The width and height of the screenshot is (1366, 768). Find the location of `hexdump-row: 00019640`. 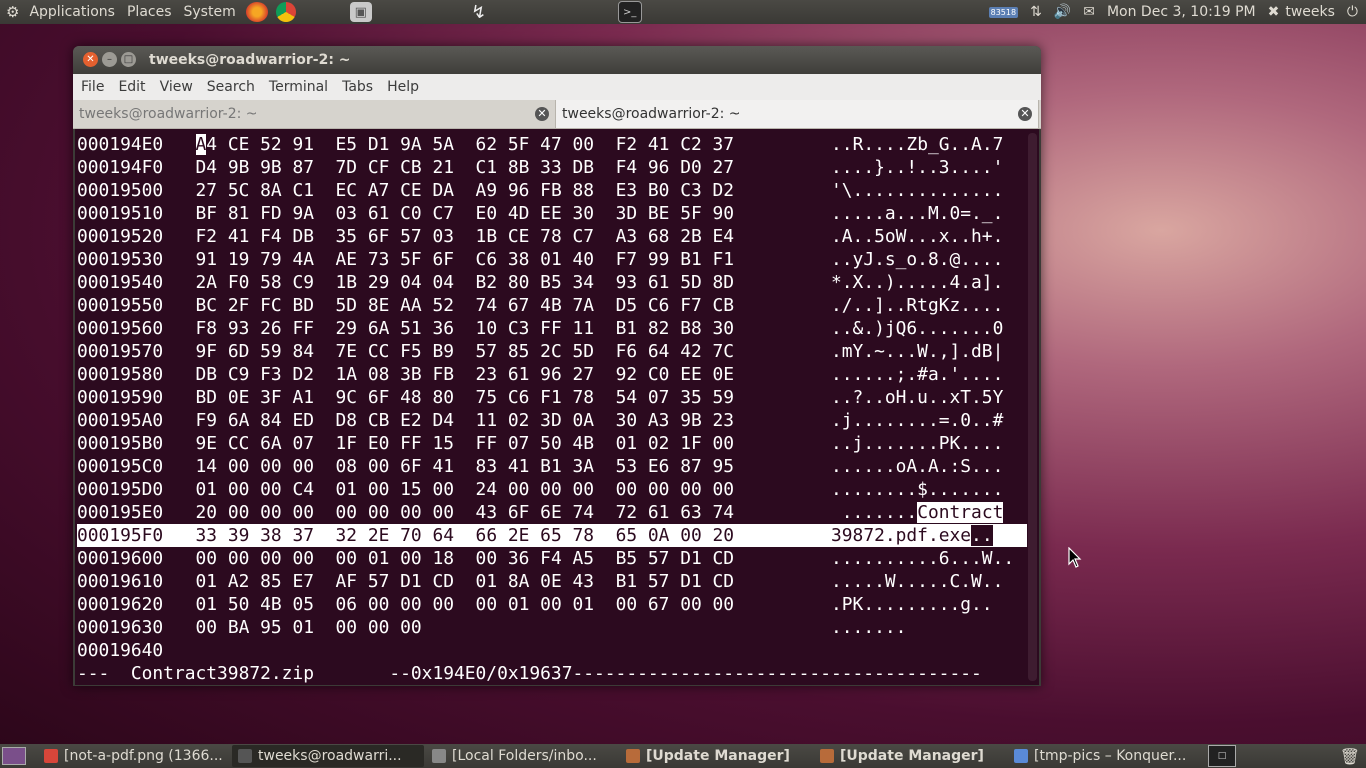

hexdump-row: 00019640 is located at coordinates (552, 650).